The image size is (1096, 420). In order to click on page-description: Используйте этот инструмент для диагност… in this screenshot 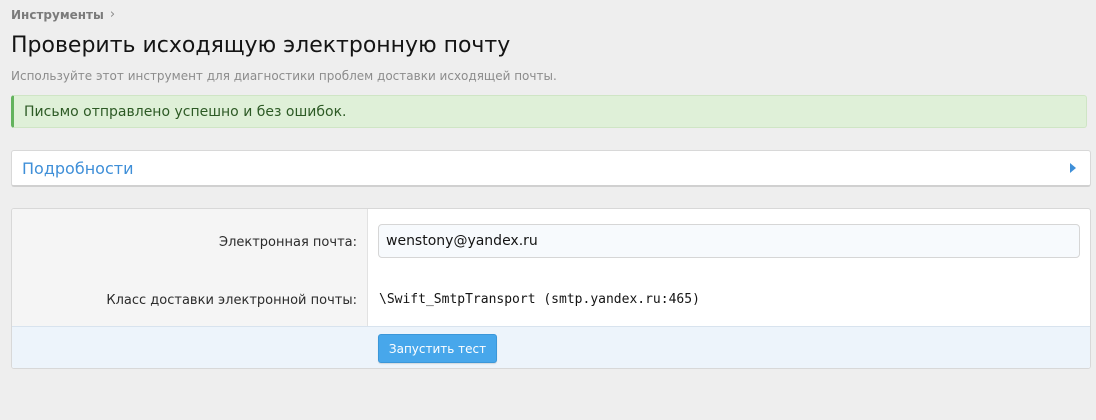, I will do `click(284, 76)`.